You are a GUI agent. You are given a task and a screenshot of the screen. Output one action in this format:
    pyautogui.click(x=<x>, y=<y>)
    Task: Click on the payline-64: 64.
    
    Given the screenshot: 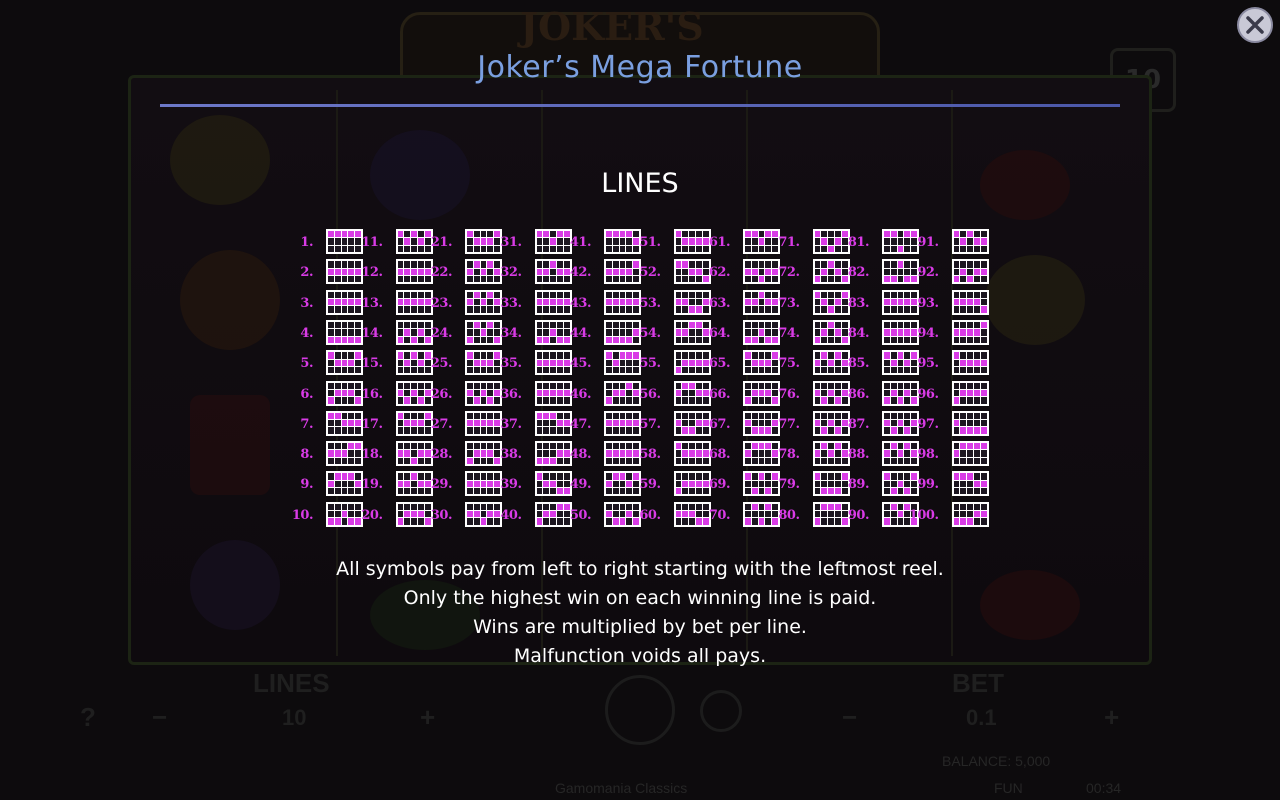 What is the action you would take?
    pyautogui.click(x=744, y=332)
    